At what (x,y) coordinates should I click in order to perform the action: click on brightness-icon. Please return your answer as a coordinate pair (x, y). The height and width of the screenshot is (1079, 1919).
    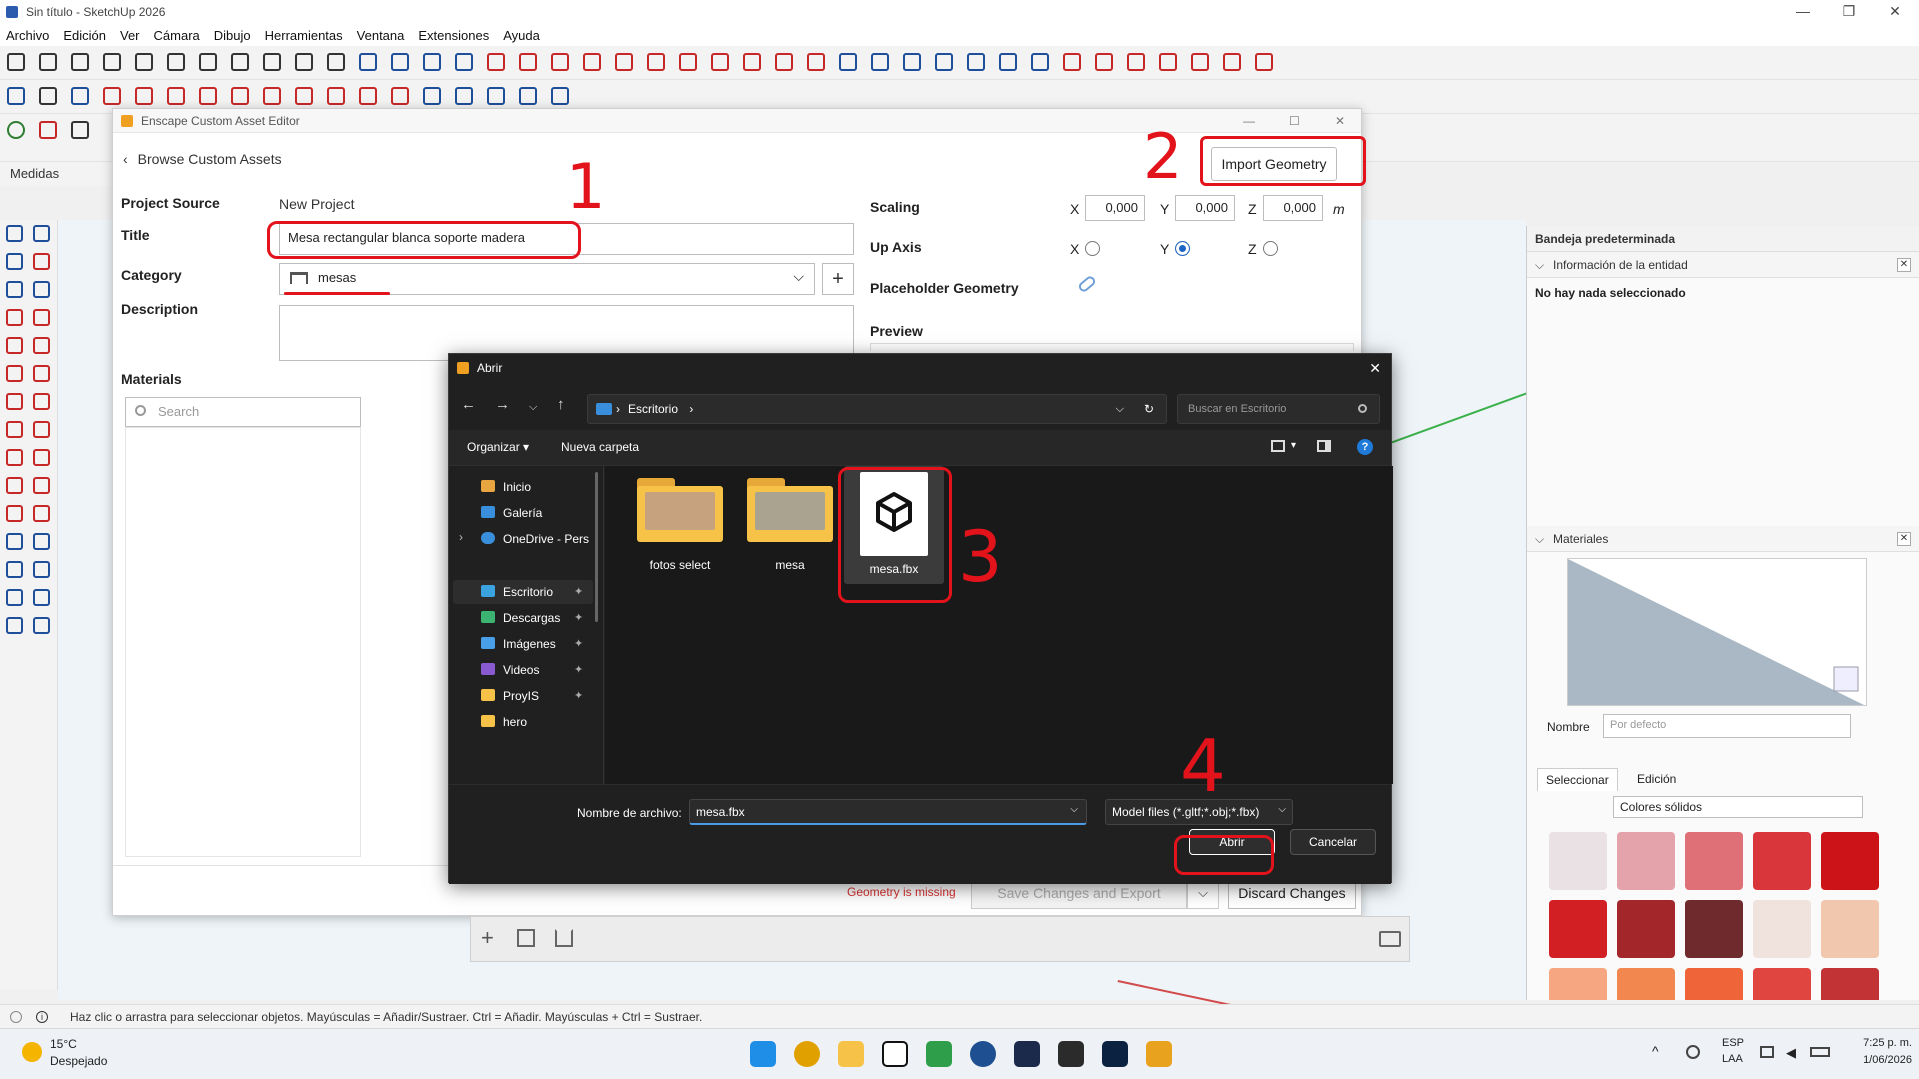
    Looking at the image, I should click on (1693, 1052).